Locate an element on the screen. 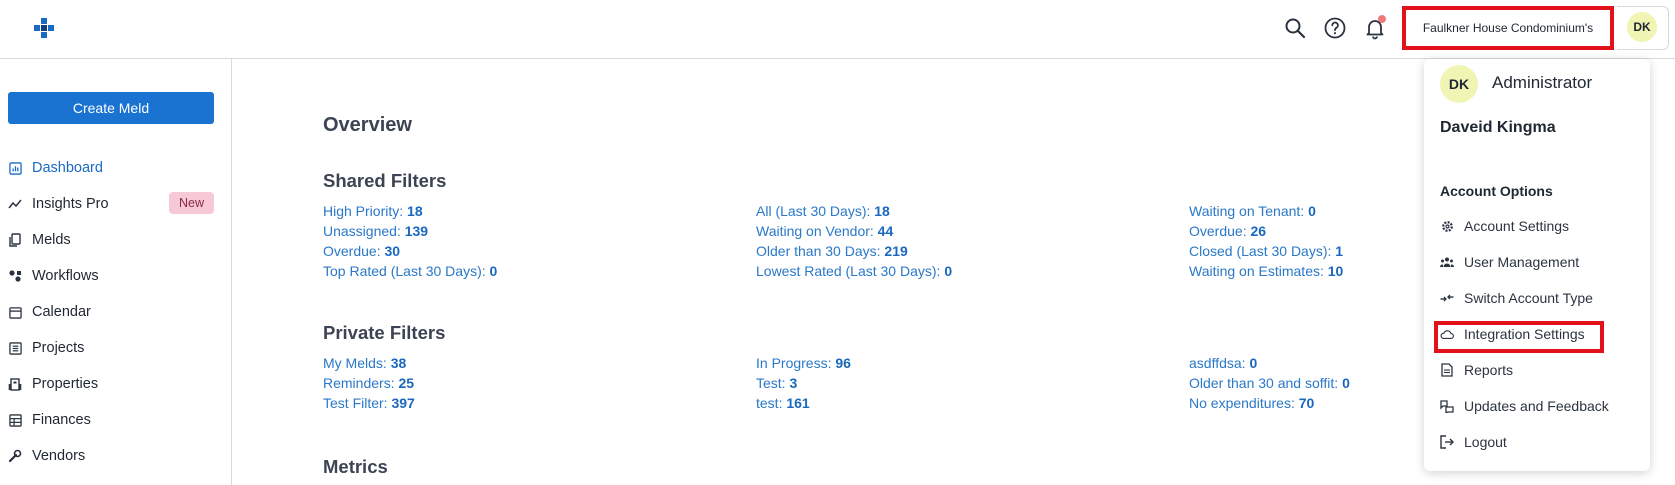  gear-icon is located at coordinates (1447, 226).